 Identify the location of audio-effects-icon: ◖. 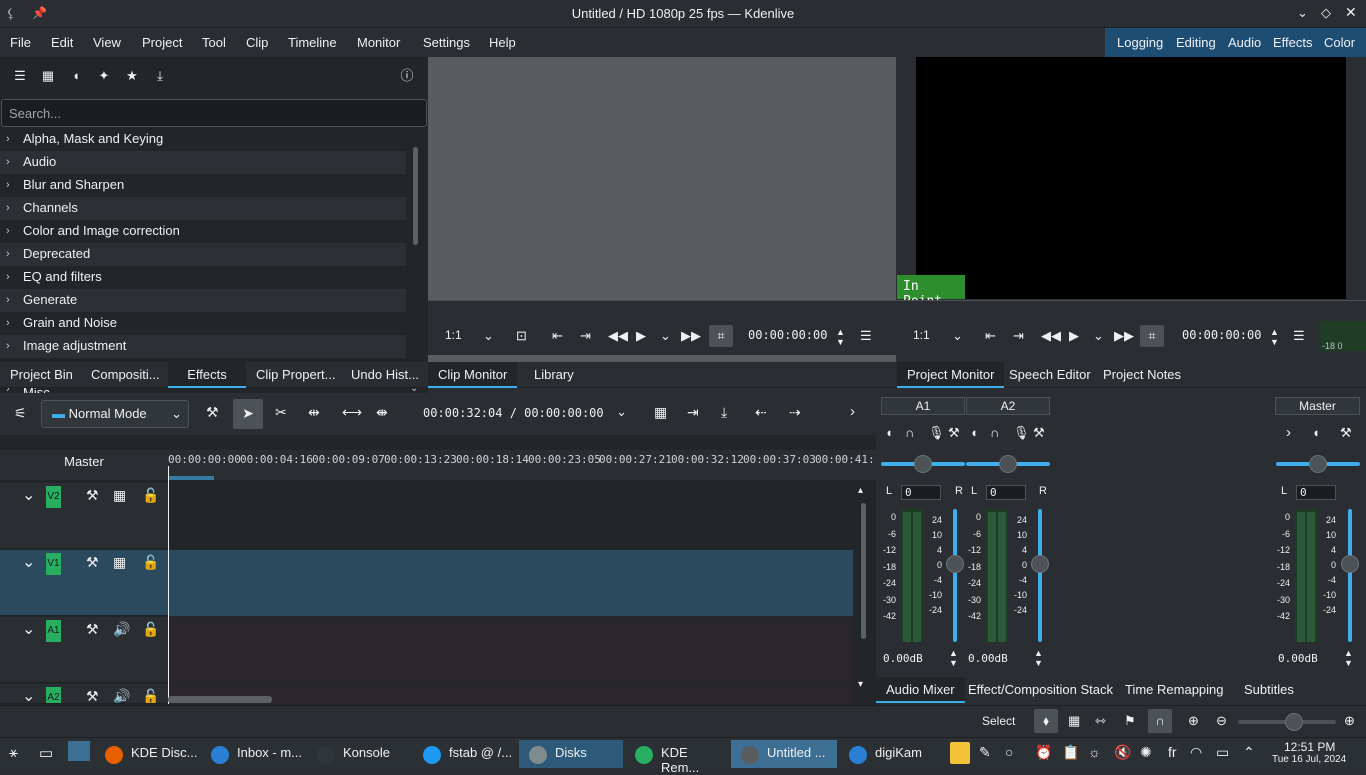
(76, 76).